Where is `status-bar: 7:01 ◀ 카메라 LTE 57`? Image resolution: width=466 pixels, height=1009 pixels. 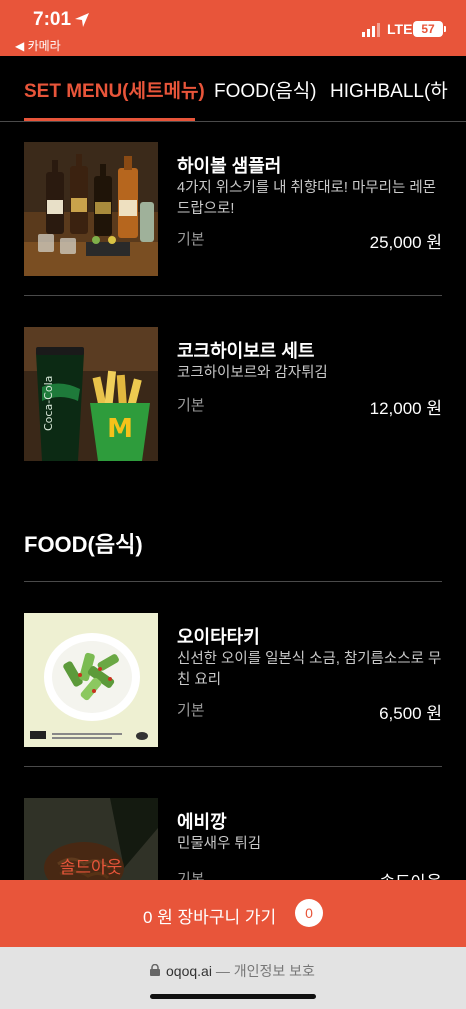
status-bar: 7:01 ◀ 카메라 LTE 57 is located at coordinates (233, 28).